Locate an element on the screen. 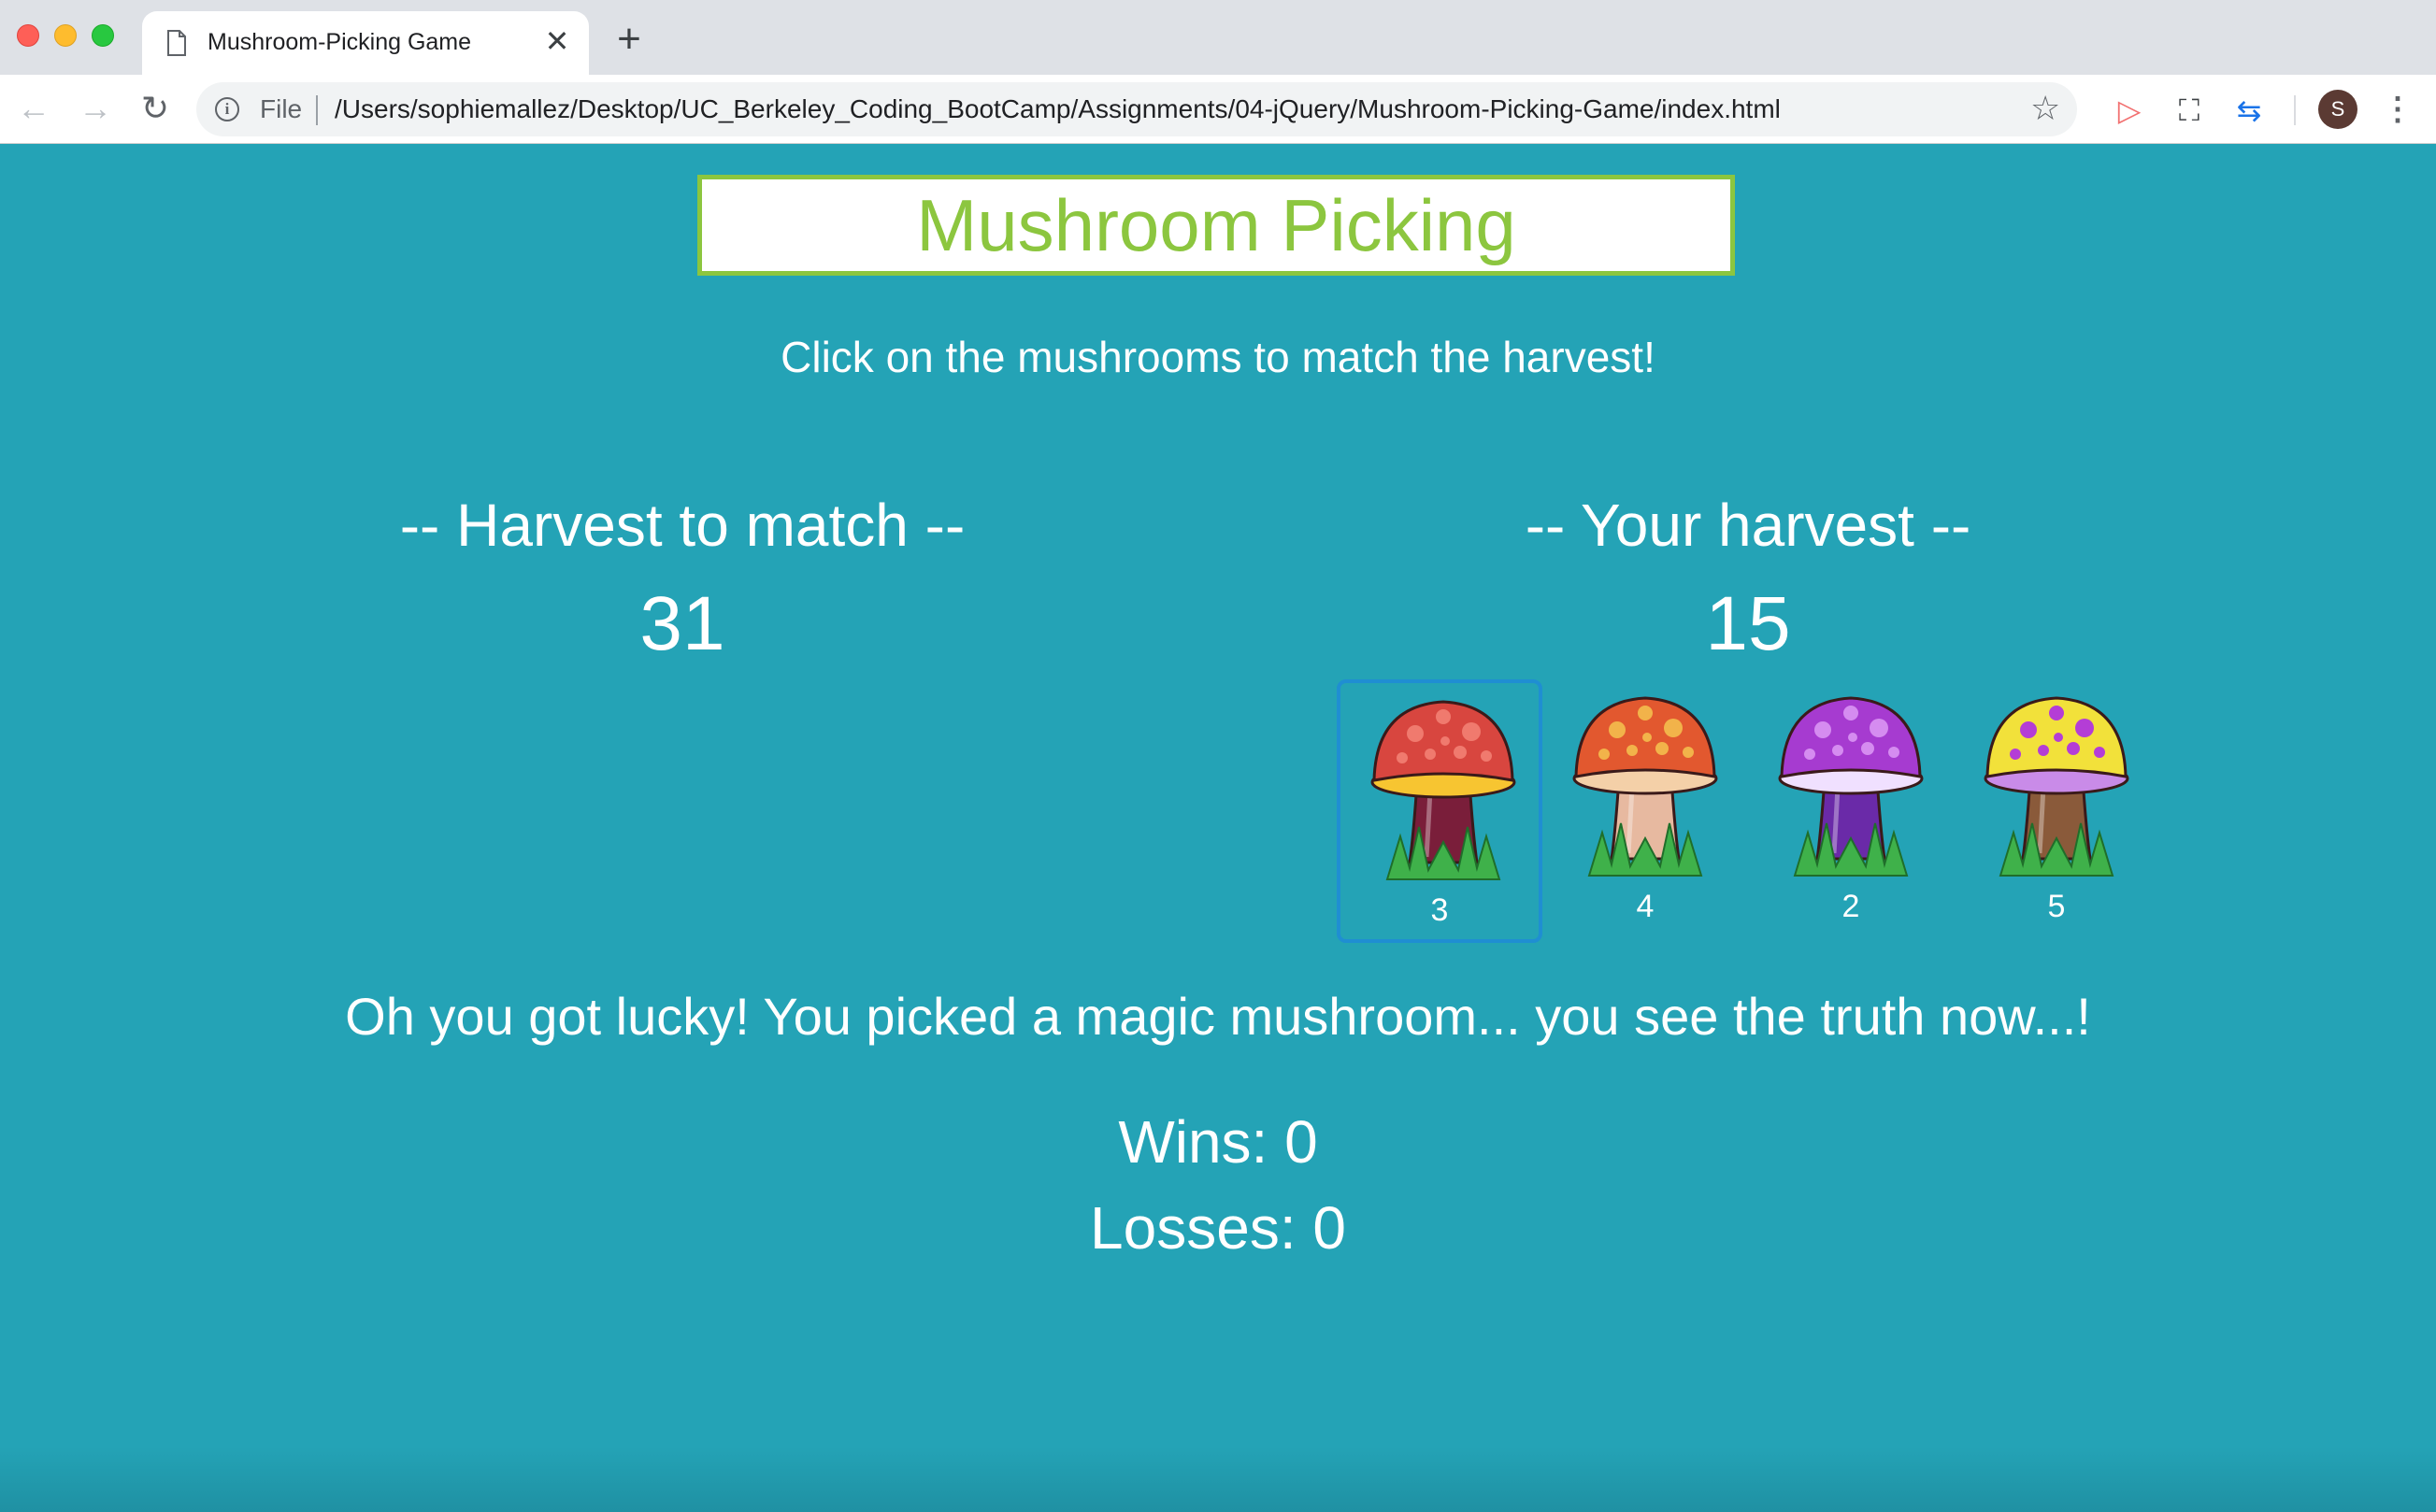 Image resolution: width=2436 pixels, height=1512 pixels. mushroom-button-4: 5 is located at coordinates (2056, 811).